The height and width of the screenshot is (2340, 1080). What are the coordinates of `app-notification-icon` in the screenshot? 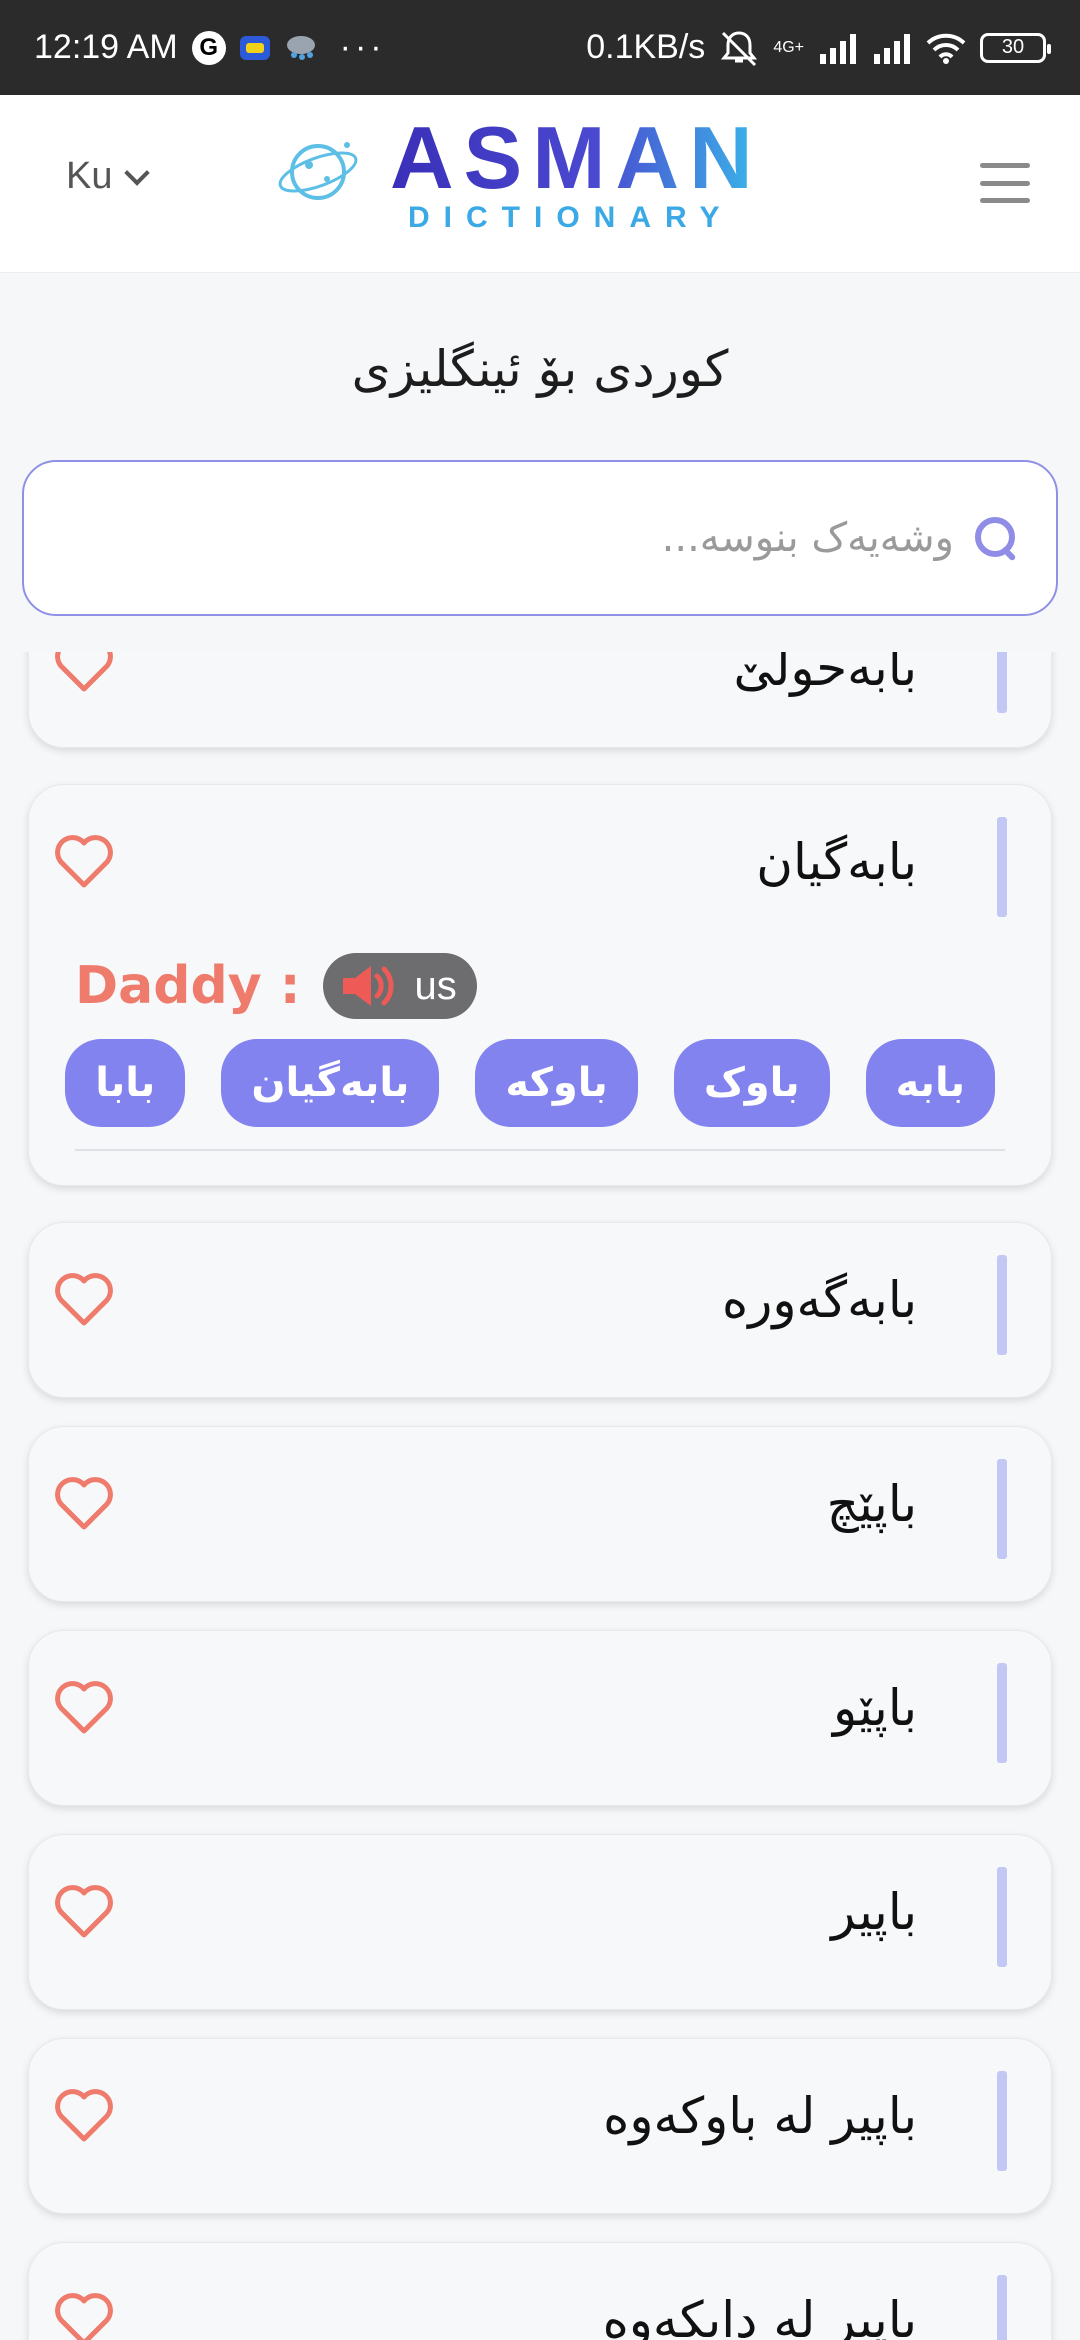 It's located at (254, 47).